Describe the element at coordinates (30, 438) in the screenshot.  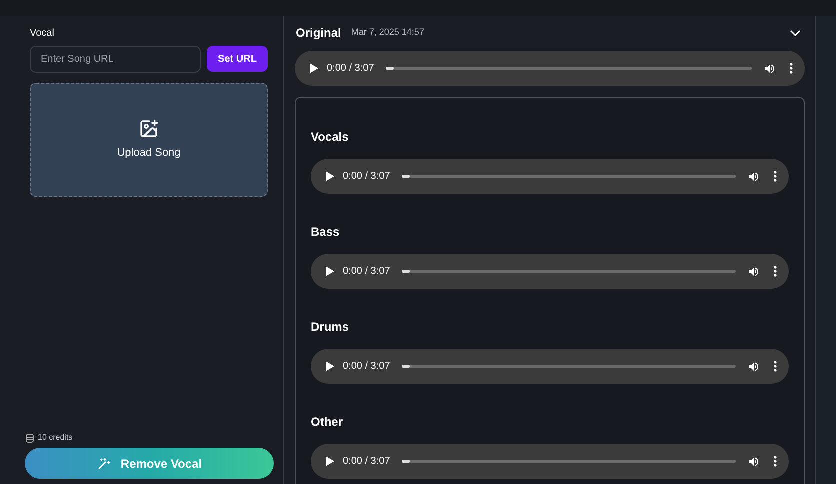
I see `database-icon` at that location.